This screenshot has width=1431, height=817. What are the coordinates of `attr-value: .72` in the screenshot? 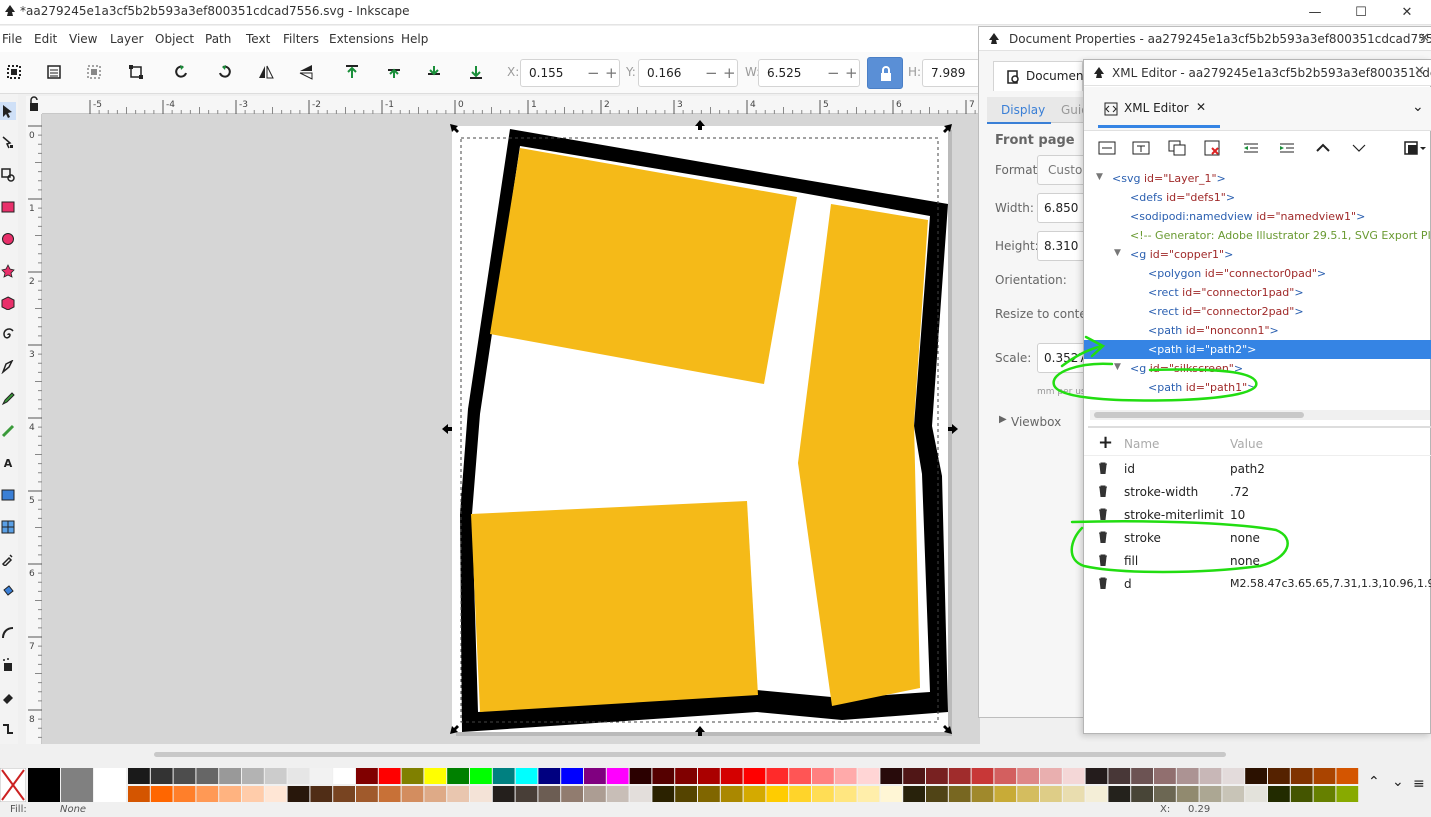 It's located at (1239, 492).